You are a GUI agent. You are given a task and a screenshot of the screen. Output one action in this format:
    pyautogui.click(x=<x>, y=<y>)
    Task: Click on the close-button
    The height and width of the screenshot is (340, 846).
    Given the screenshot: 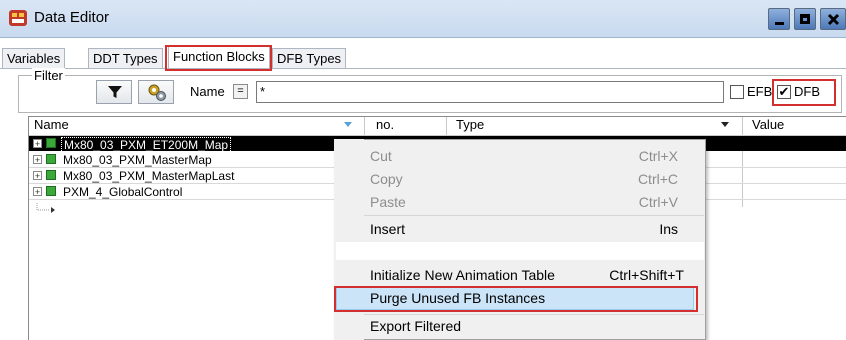 What is the action you would take?
    pyautogui.click(x=833, y=19)
    